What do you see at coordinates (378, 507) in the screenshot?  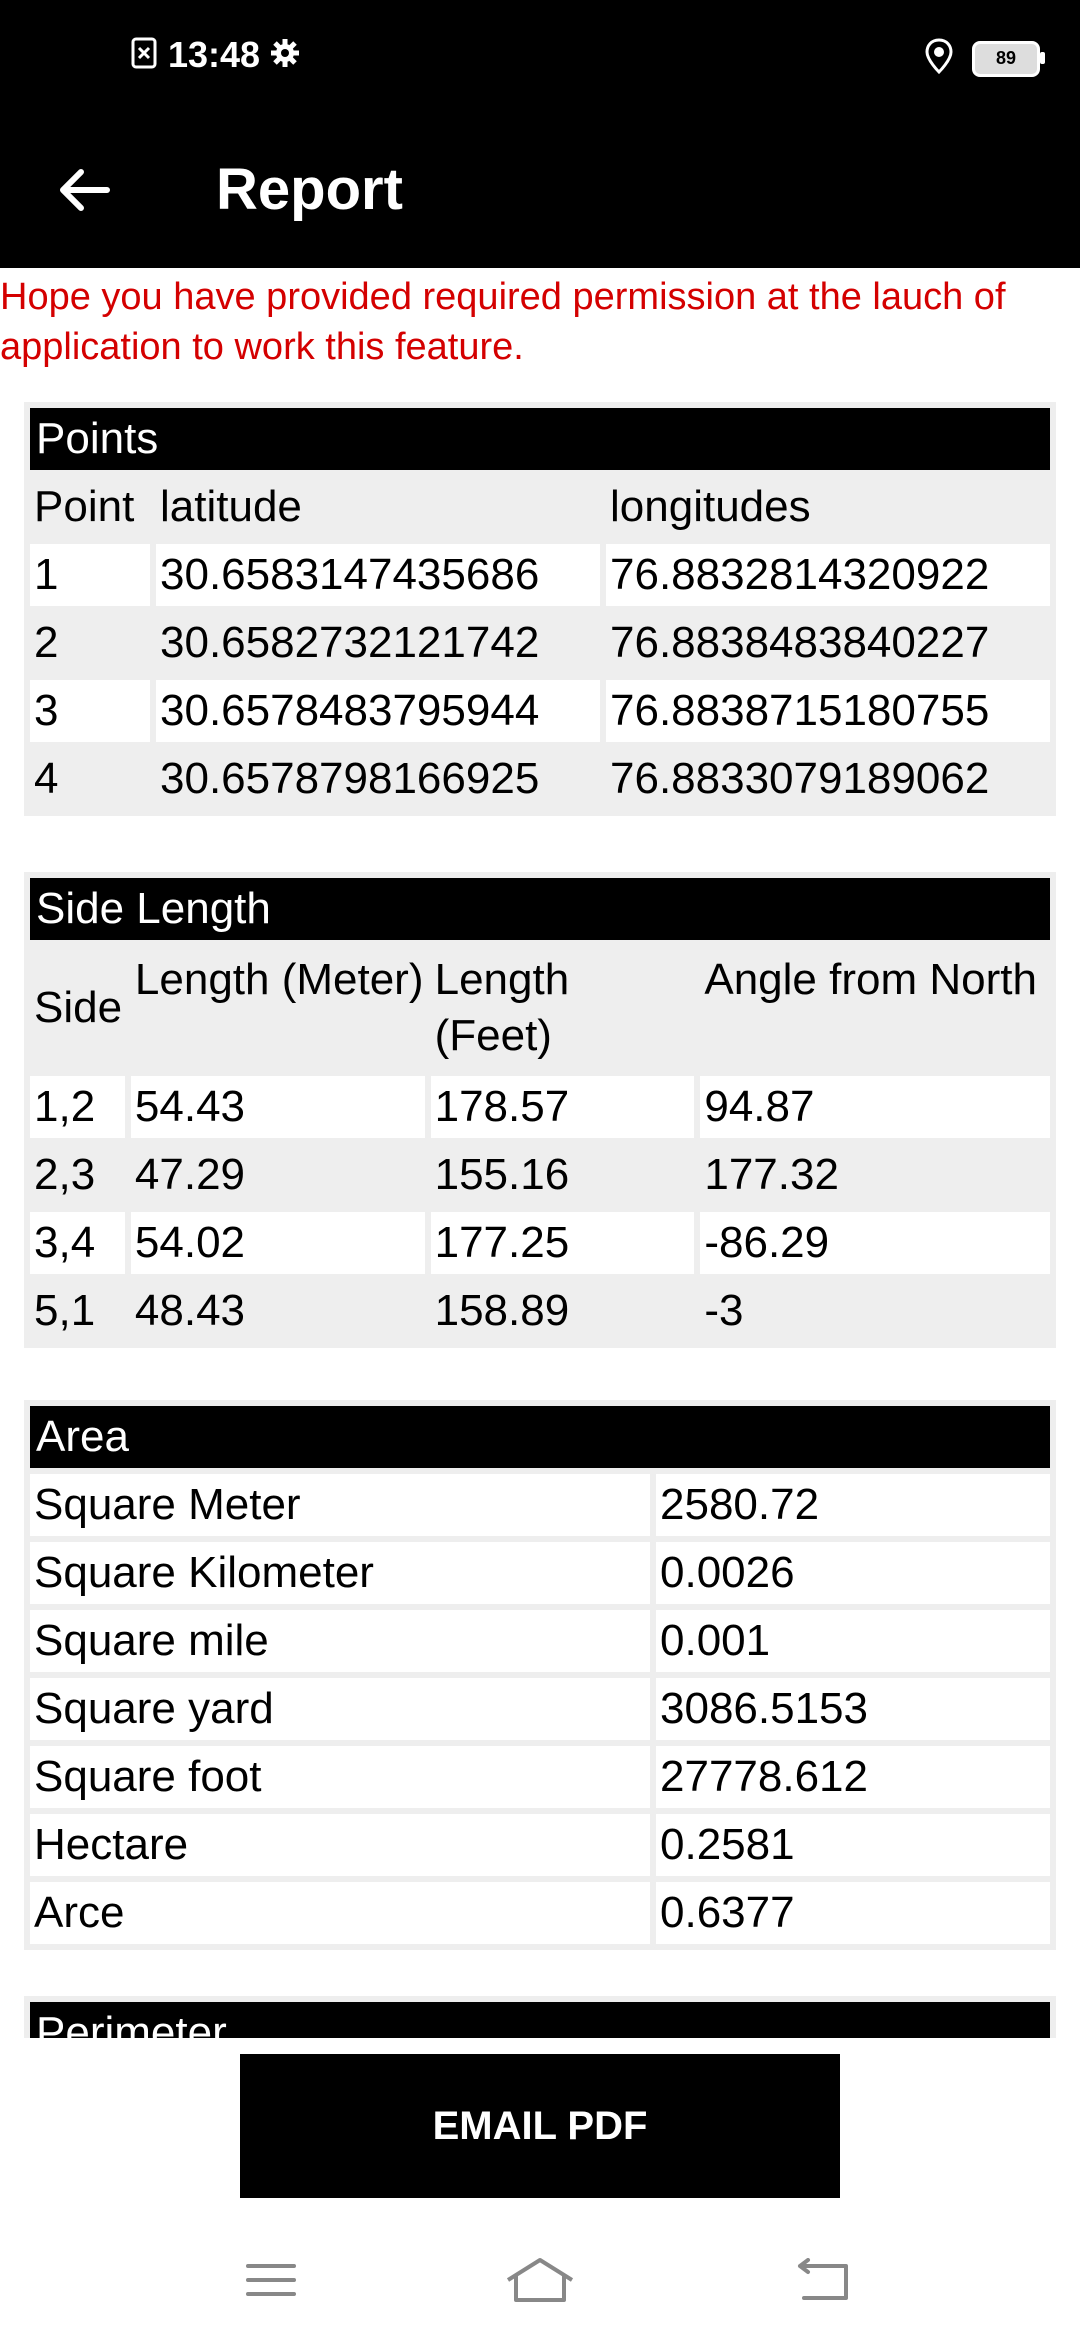 I see `header-cell: latitude` at bounding box center [378, 507].